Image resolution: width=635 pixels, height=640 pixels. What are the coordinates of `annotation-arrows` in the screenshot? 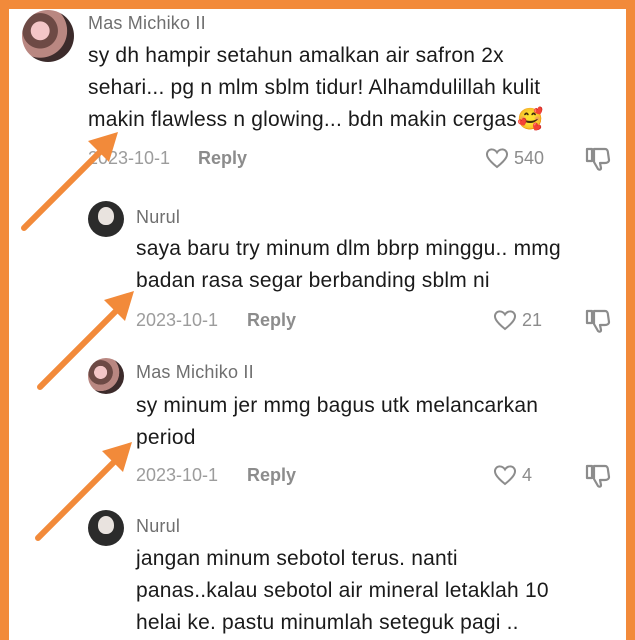 It's located at (77, 336).